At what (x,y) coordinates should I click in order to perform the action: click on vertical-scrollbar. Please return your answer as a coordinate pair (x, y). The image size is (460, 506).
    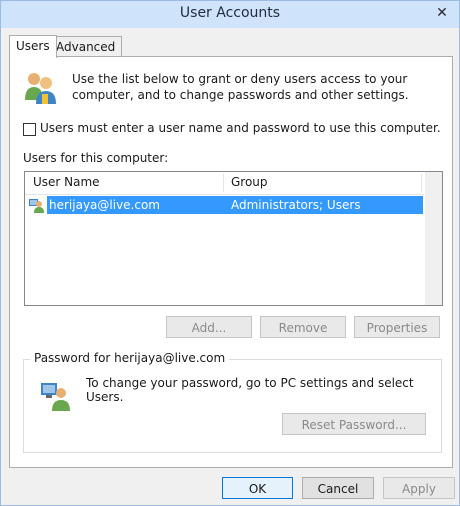
    Looking at the image, I should click on (433, 238).